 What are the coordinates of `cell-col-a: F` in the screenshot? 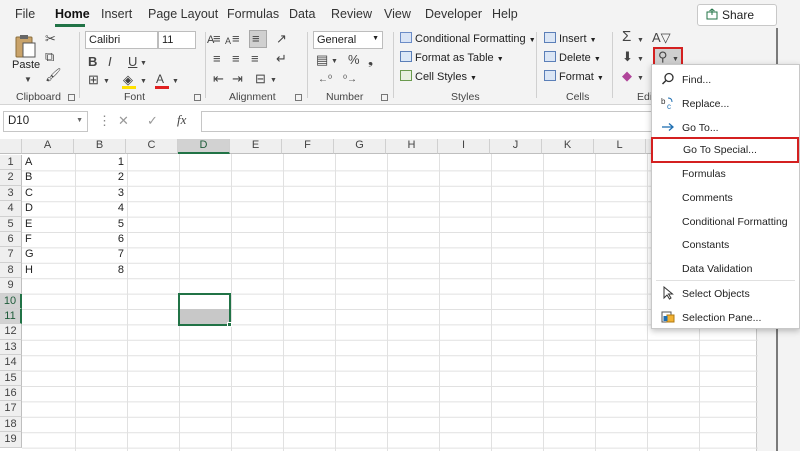 It's located at (49, 239).